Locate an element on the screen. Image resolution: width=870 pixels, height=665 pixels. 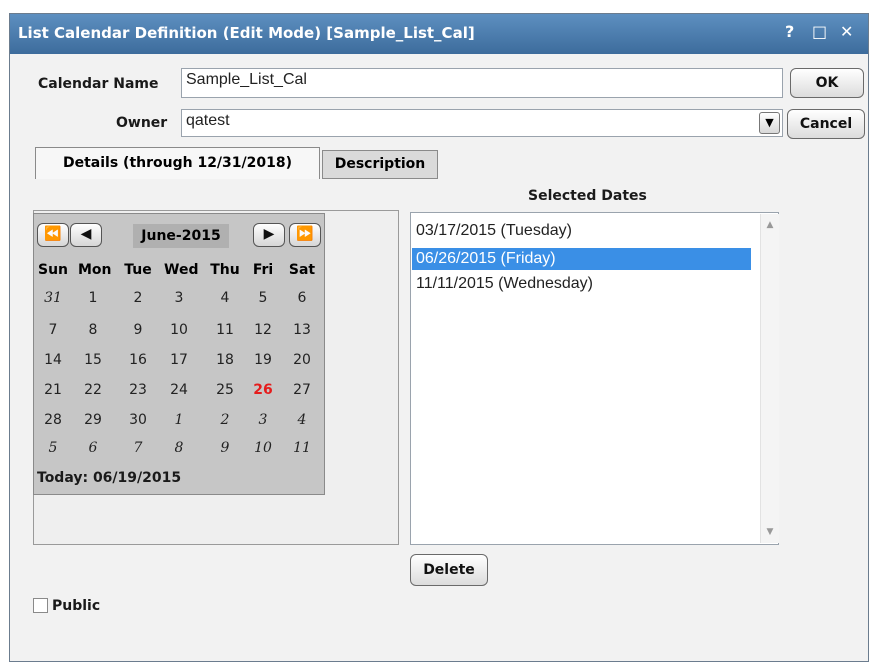
selected-dates-heading: Selected Dates is located at coordinates (587, 196).